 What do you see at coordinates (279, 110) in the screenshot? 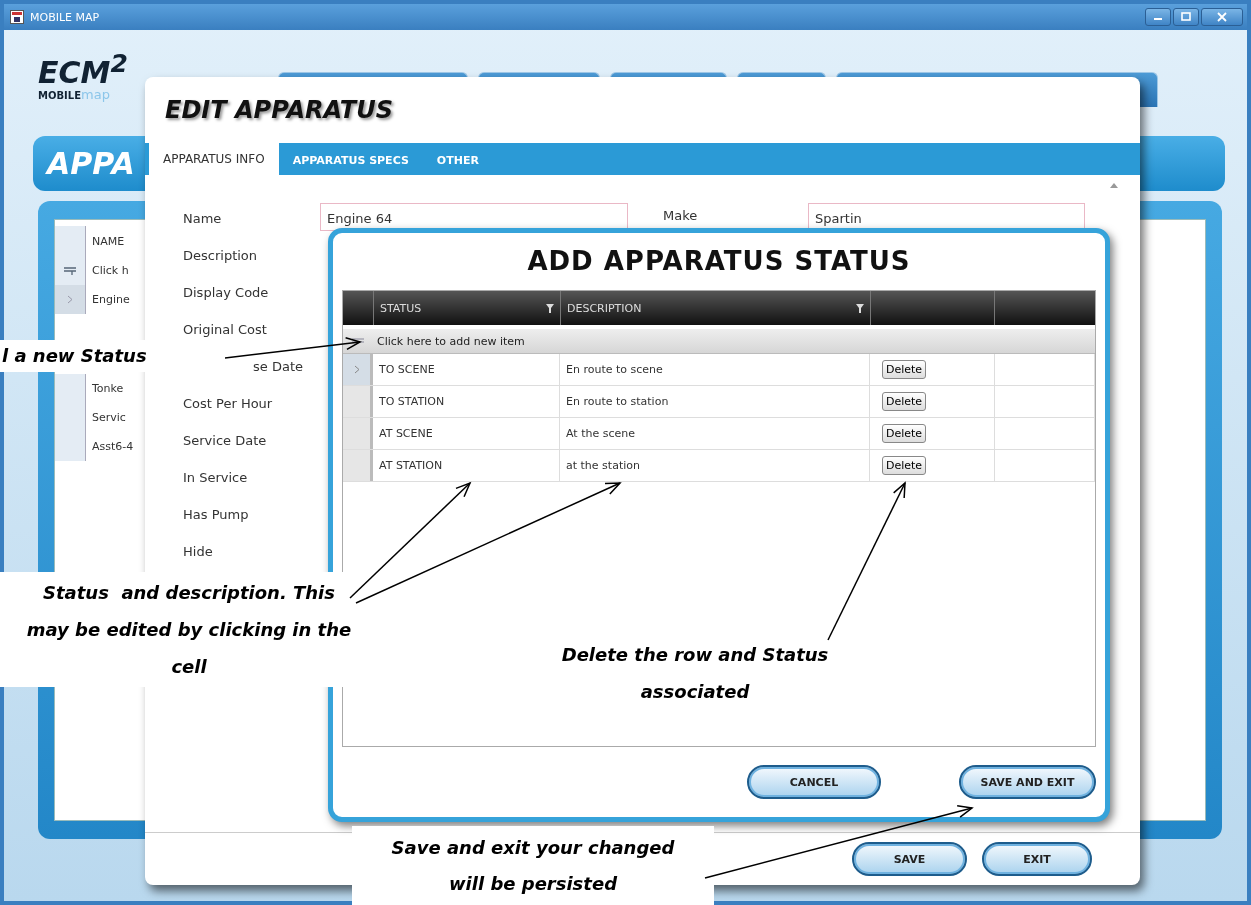
I see `dialog-title: EDIT APPARATUS` at bounding box center [279, 110].